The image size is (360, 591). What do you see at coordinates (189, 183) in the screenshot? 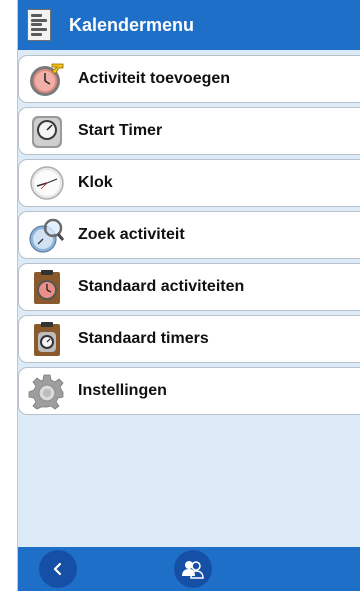
I see `menu-item-klok: Klok` at bounding box center [189, 183].